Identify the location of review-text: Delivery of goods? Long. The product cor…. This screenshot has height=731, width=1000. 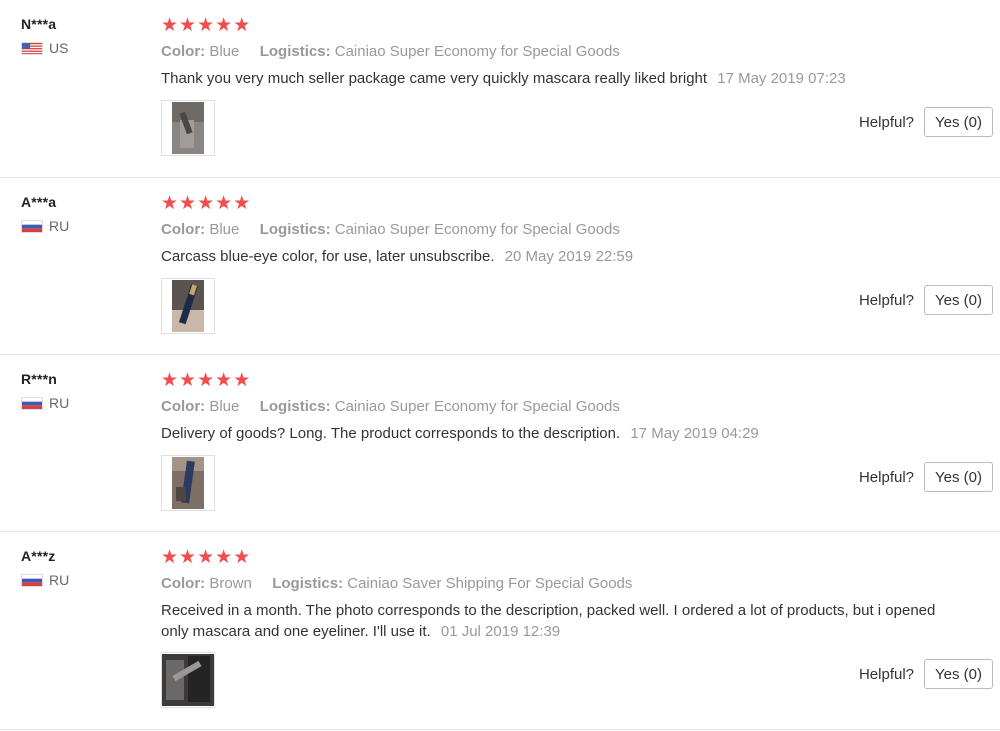
(560, 433).